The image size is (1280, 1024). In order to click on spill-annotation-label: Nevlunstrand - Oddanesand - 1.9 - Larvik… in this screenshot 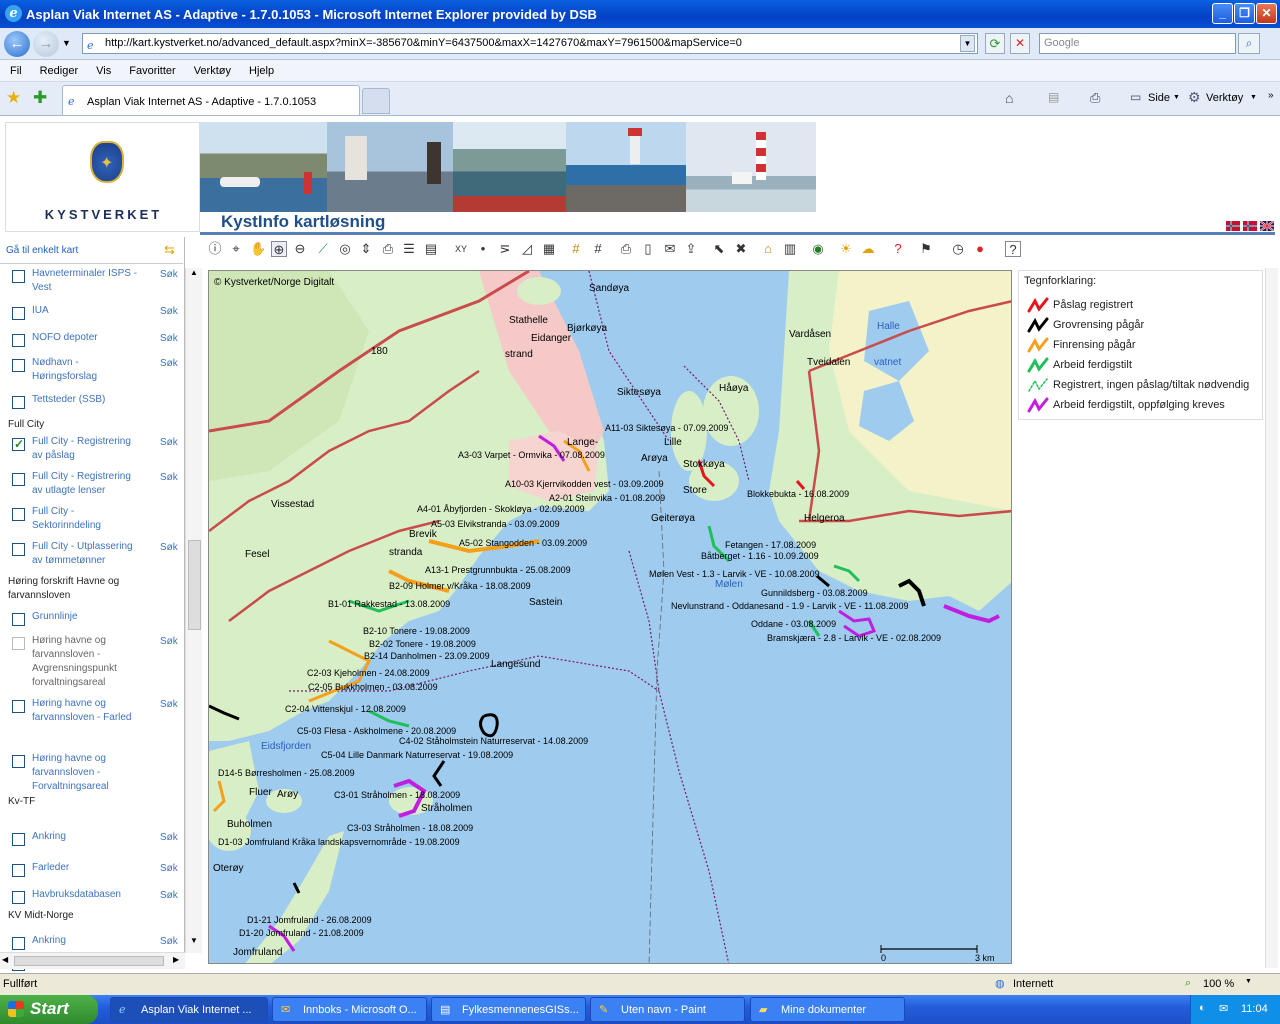, I will do `click(789, 606)`.